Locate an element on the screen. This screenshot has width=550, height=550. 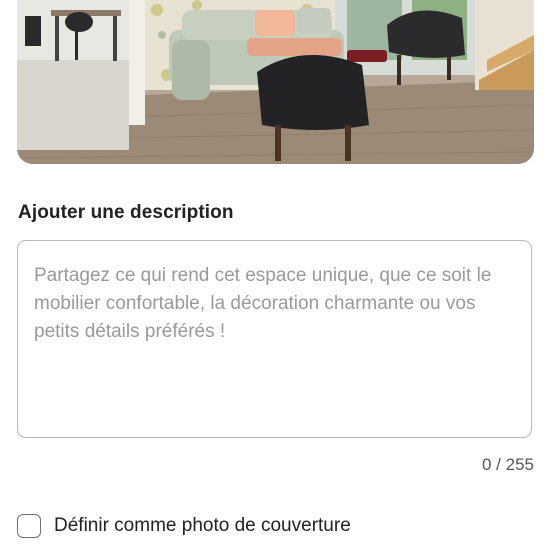
character-counter: 0 / 255 is located at coordinates (508, 464).